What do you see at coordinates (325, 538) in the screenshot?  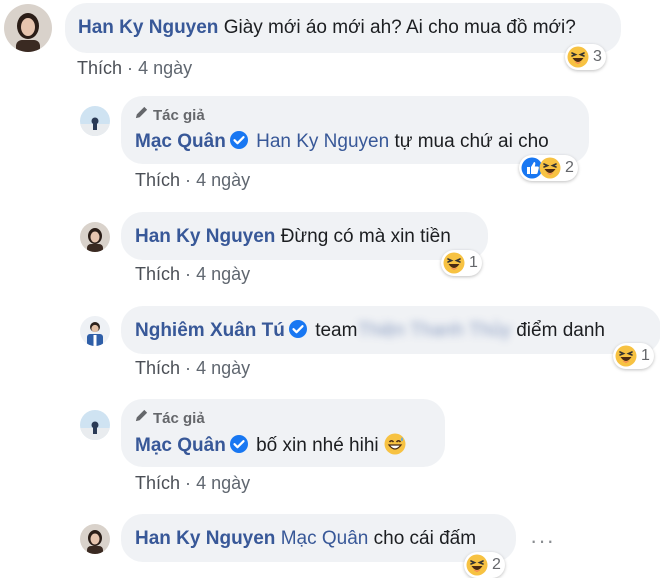 I see `mention-link: Mạc Quân` at bounding box center [325, 538].